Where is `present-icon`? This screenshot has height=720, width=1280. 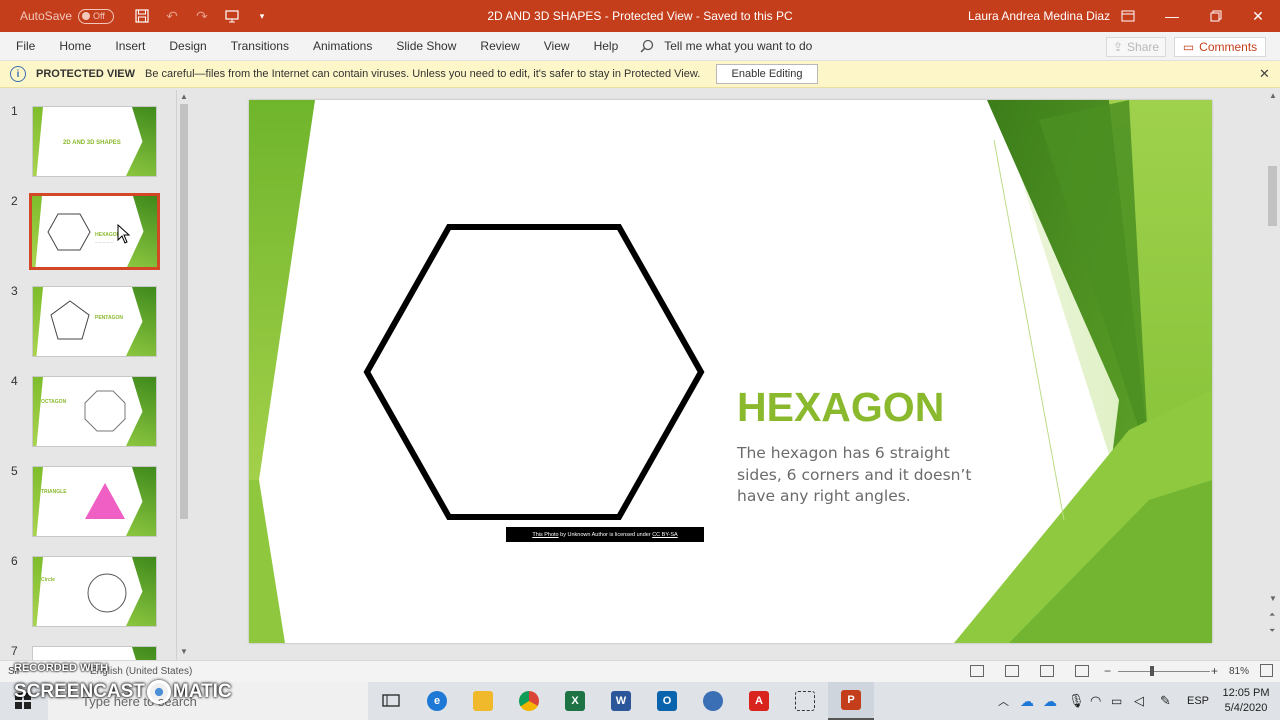 present-icon is located at coordinates (232, 16).